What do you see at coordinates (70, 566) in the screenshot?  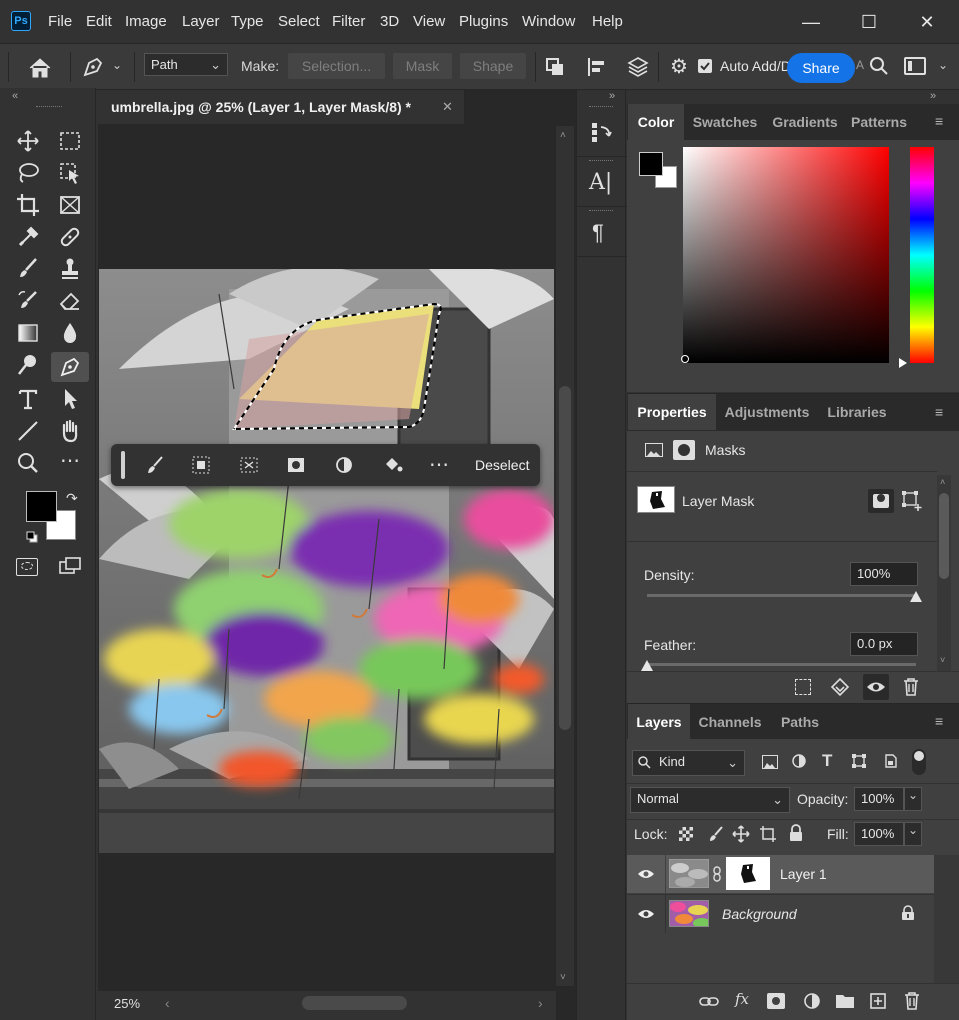 I see `screen-mode-icon` at bounding box center [70, 566].